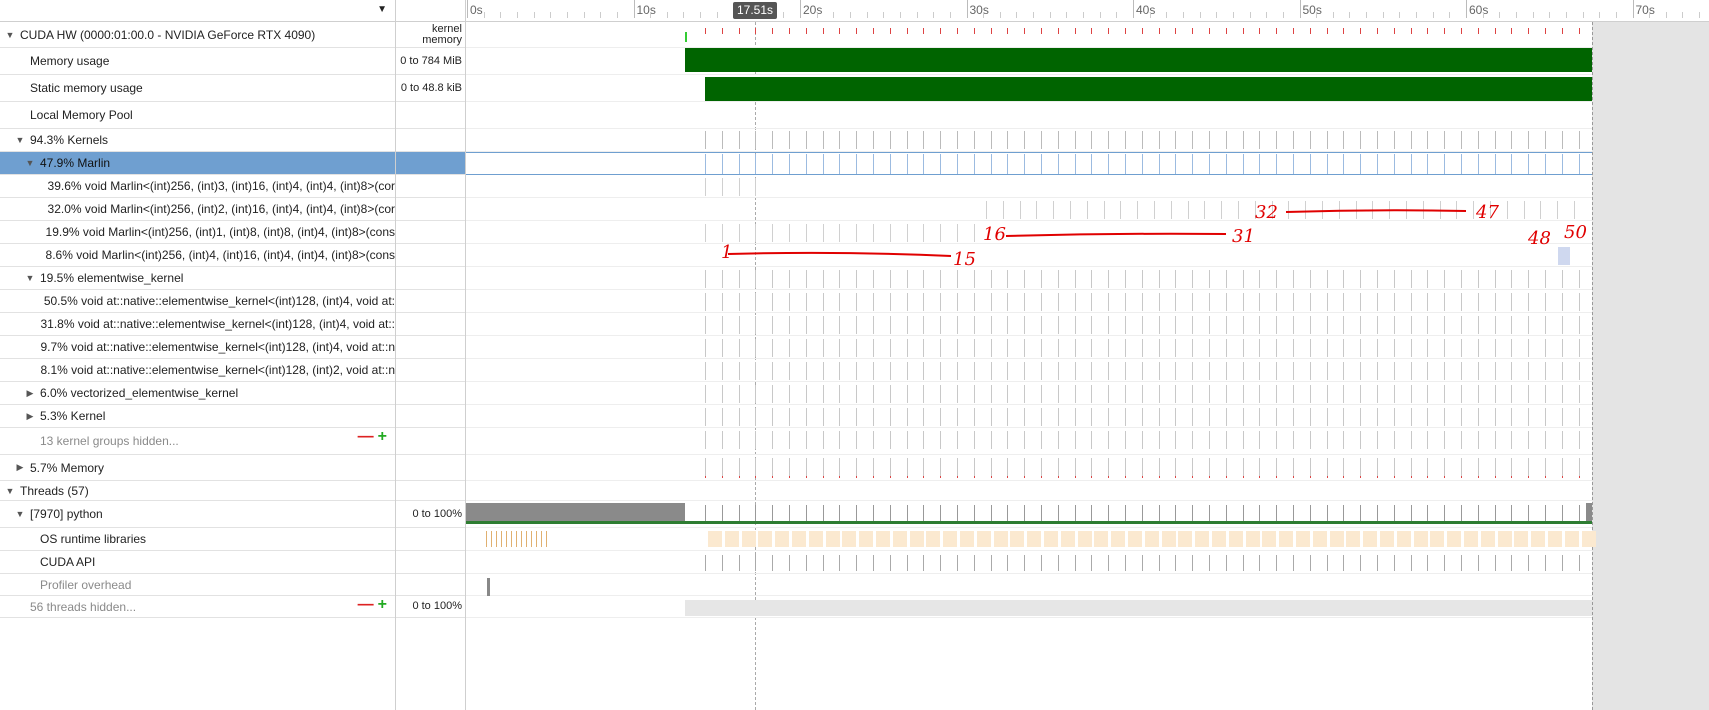 The height and width of the screenshot is (710, 1709). Describe the element at coordinates (197, 88) in the screenshot. I see `row-static-memory: Static memory usage` at that location.